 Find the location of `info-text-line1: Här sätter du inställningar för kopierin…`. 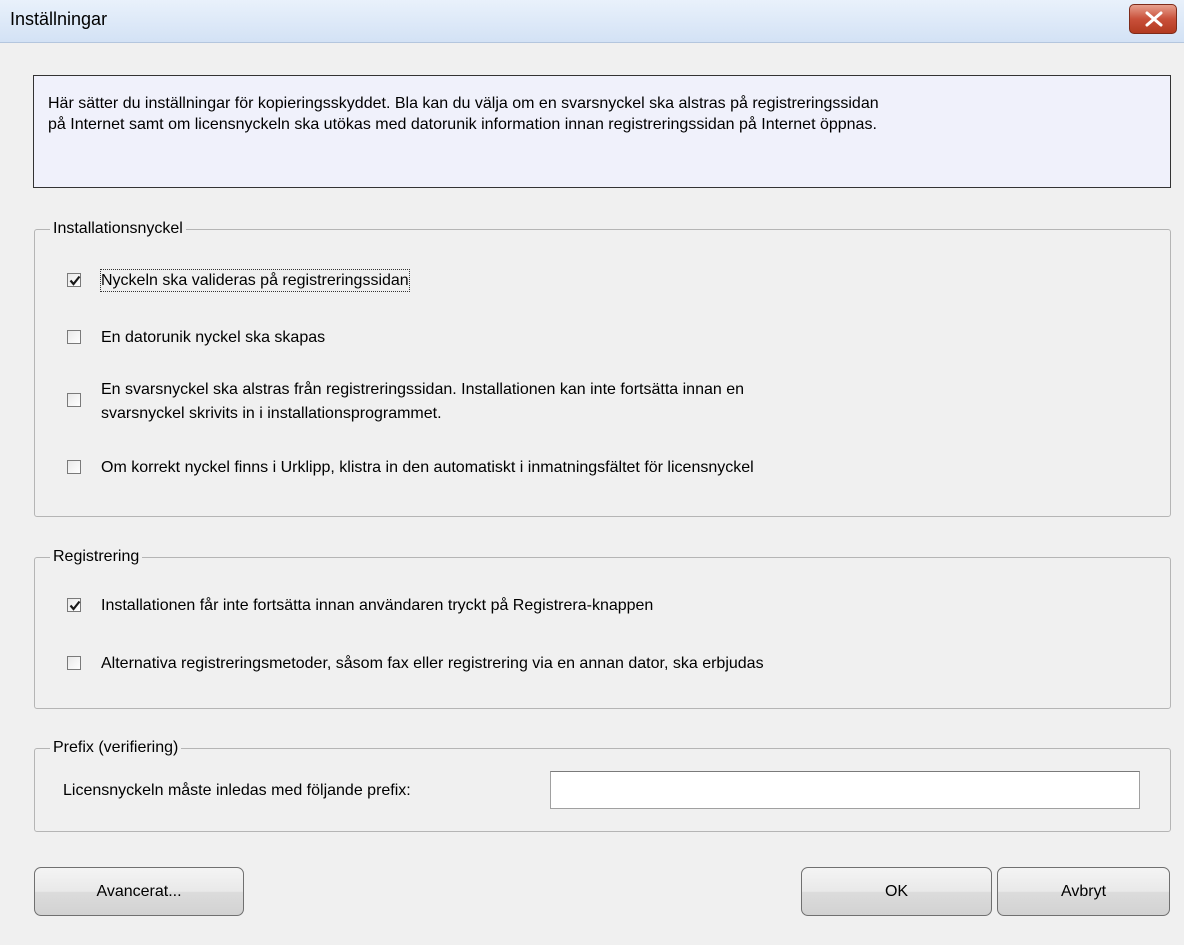

info-text-line1: Här sätter du inställningar för kopierin… is located at coordinates (463, 103).